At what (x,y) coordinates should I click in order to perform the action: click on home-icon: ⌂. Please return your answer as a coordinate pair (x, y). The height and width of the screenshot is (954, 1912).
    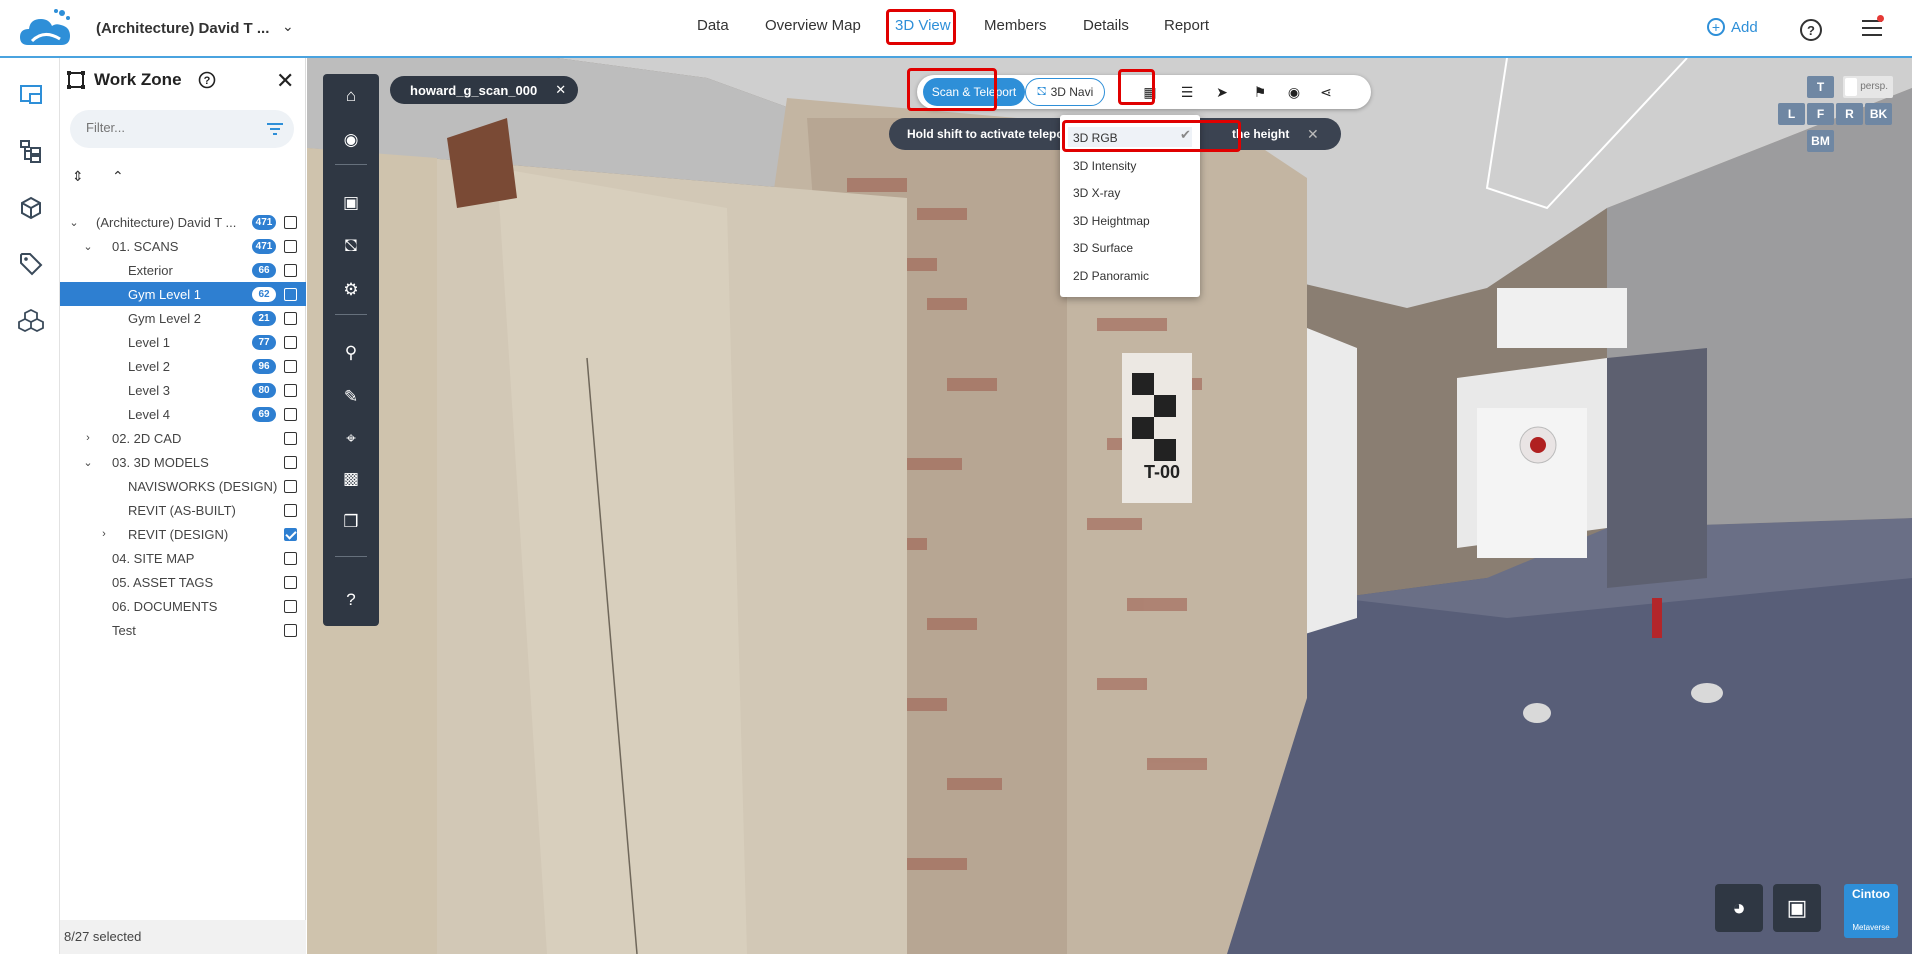
    Looking at the image, I should click on (351, 96).